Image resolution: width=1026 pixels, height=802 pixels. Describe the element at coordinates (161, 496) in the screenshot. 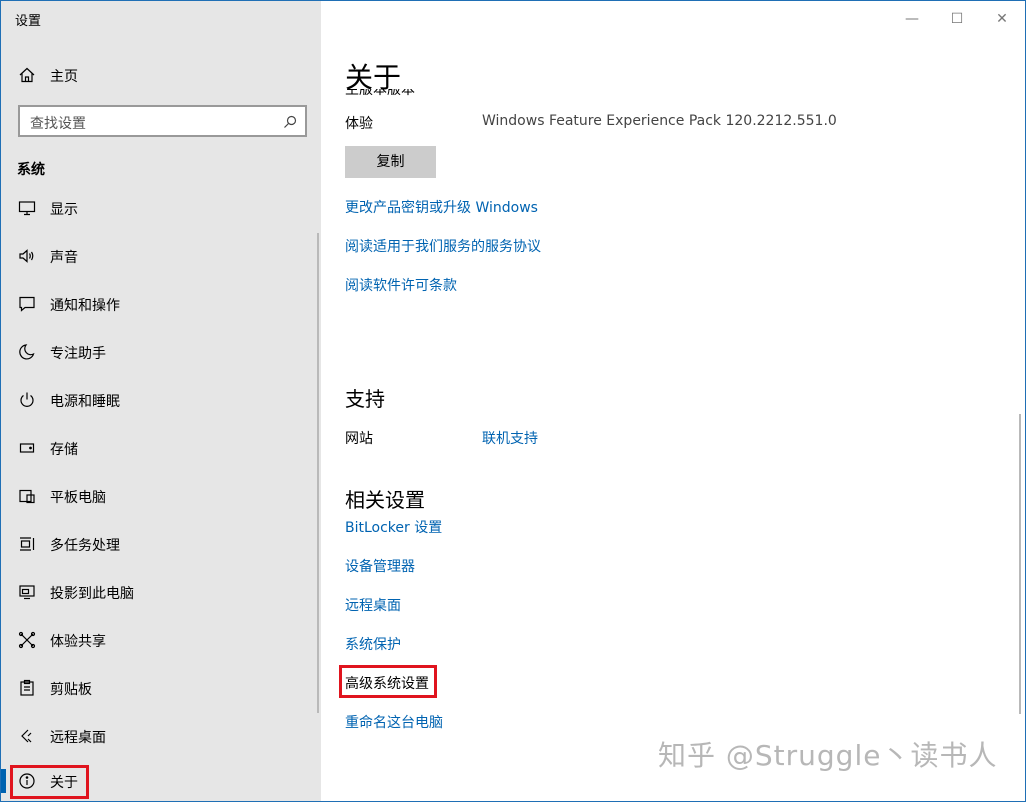

I see `sidebar-item-tablet: 平板电脑` at that location.